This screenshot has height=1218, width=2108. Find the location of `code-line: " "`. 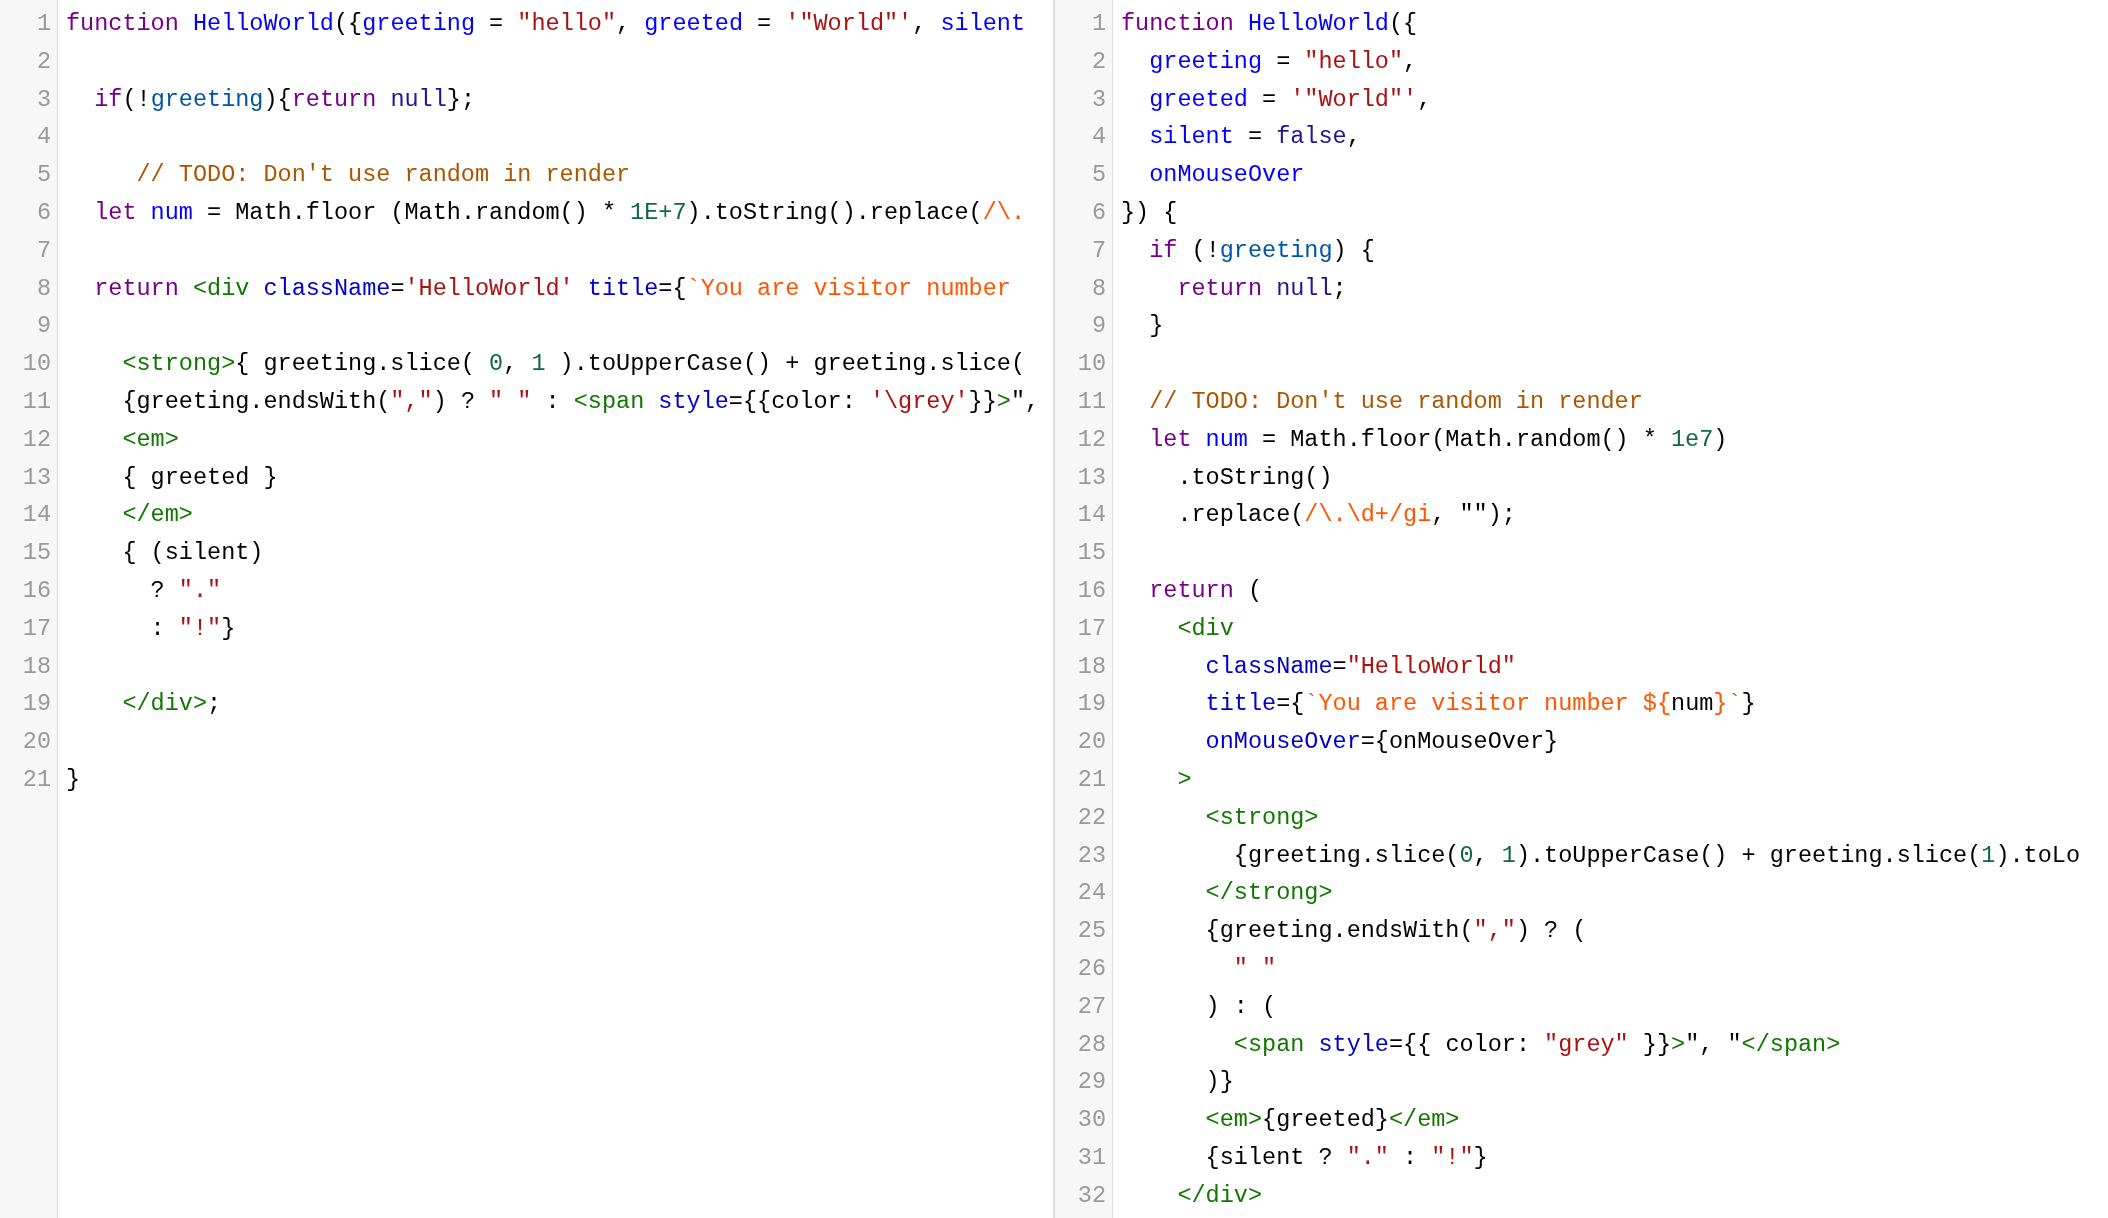

code-line: " " is located at coordinates (1254, 968).